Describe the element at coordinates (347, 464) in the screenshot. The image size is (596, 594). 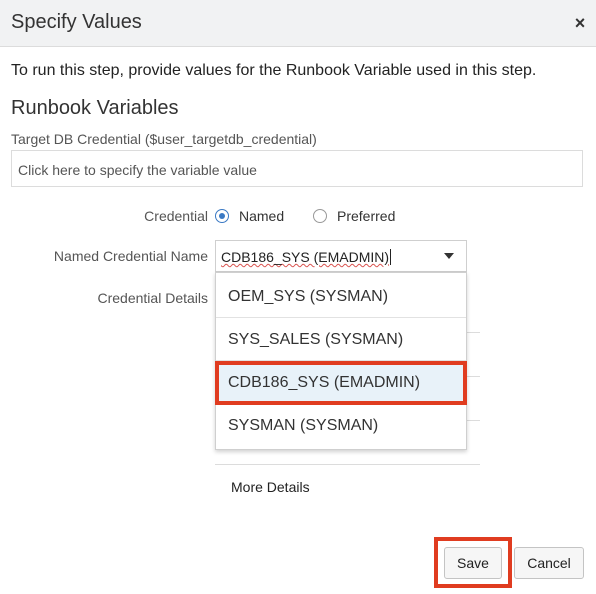
I see `details-divider` at that location.